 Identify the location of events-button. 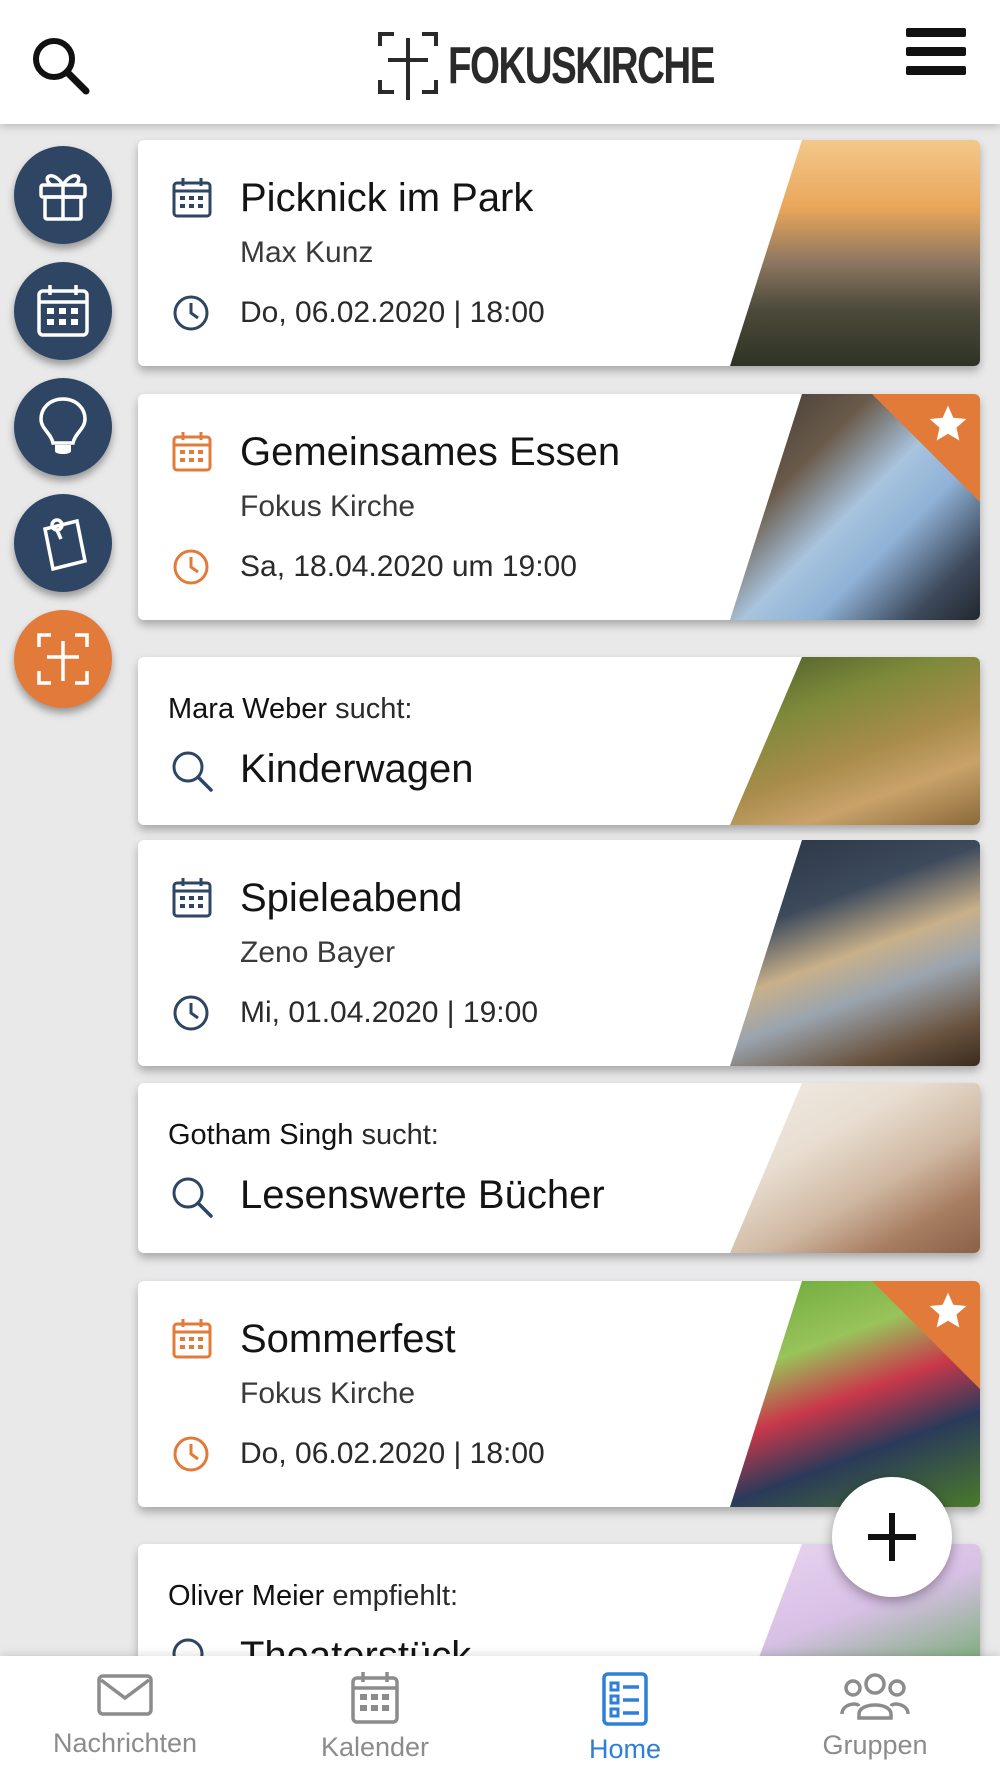
(63, 311).